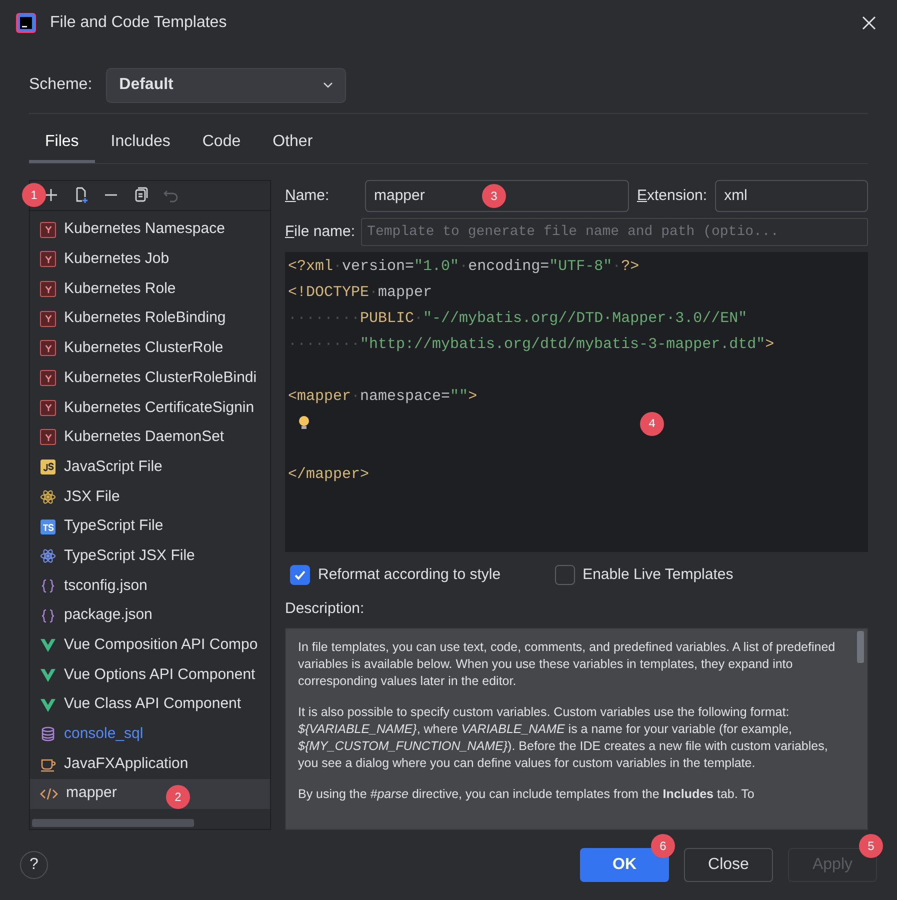 This screenshot has width=897, height=900. I want to click on window-title: File and Code Templates, so click(138, 23).